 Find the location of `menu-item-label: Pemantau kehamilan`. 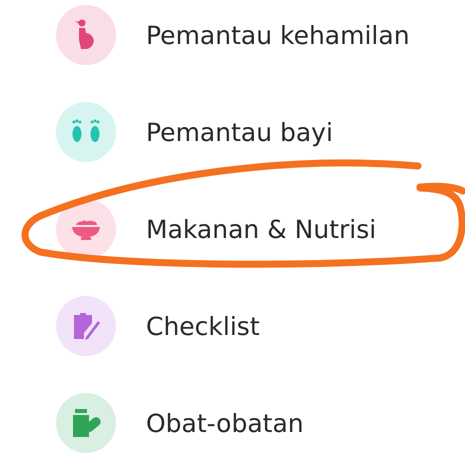

menu-item-label: Pemantau kehamilan is located at coordinates (278, 35).